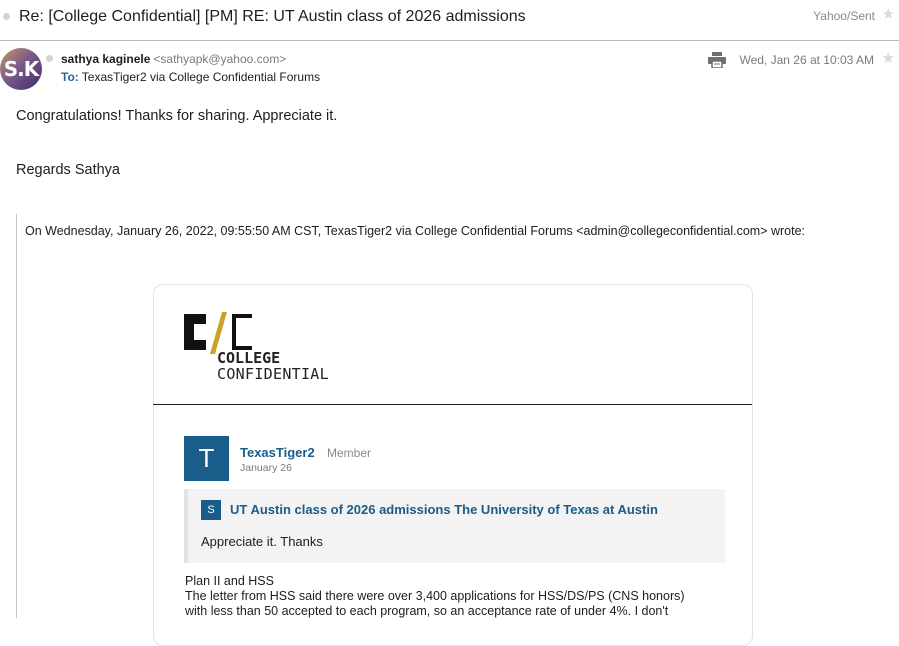 This screenshot has width=899, height=646. Describe the element at coordinates (452, 404) in the screenshot. I see `card-divider` at that location.